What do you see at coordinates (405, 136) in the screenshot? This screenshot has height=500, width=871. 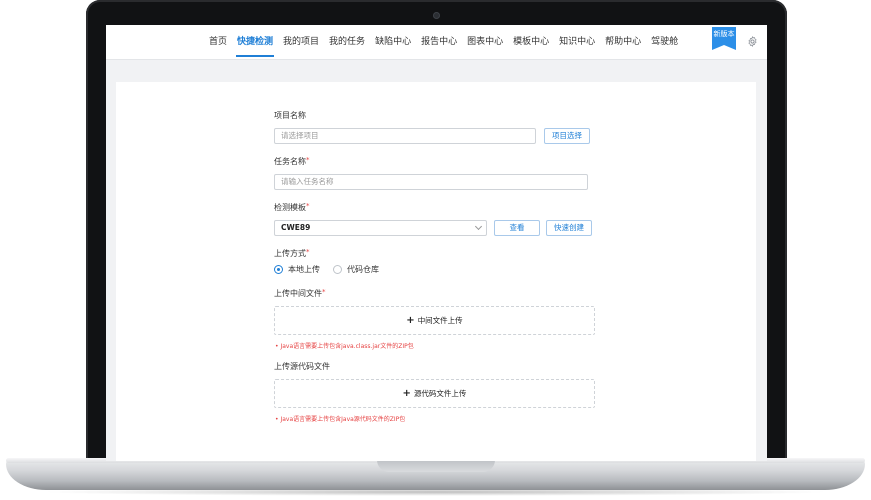 I see `project-name-input: 请选择项目` at bounding box center [405, 136].